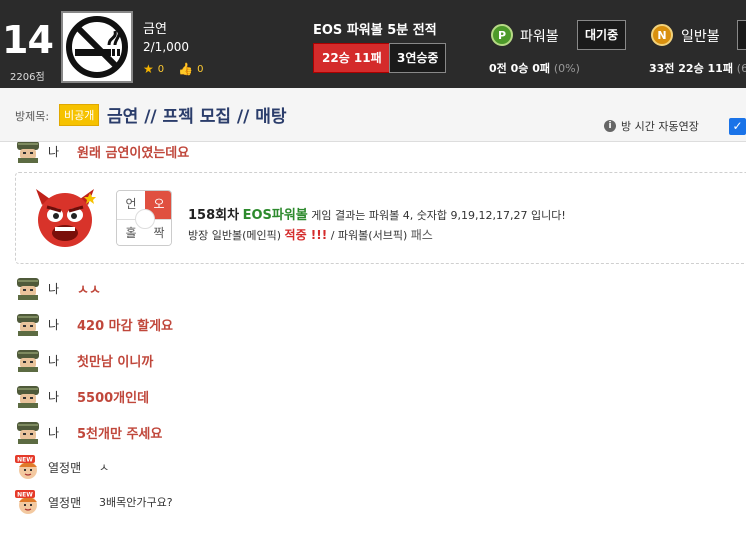 This screenshot has width=746, height=536. What do you see at coordinates (79, 115) in the screenshot?
I see `private-badge: 비공개` at bounding box center [79, 115].